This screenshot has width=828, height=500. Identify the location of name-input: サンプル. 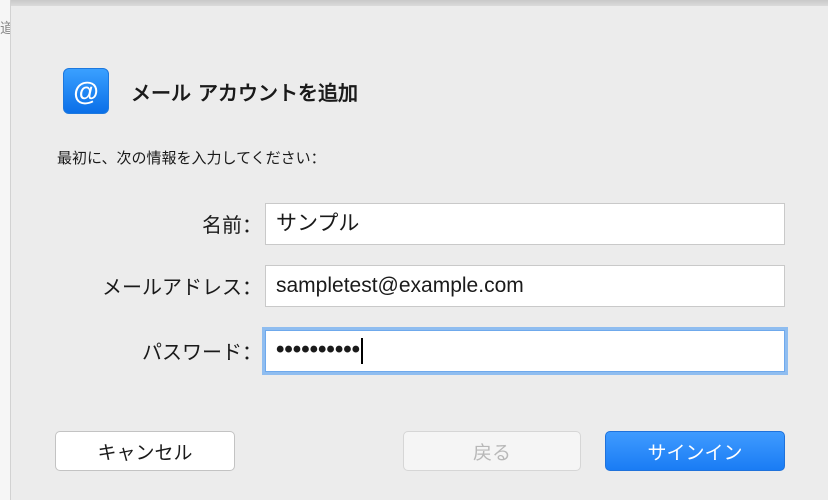
(525, 224).